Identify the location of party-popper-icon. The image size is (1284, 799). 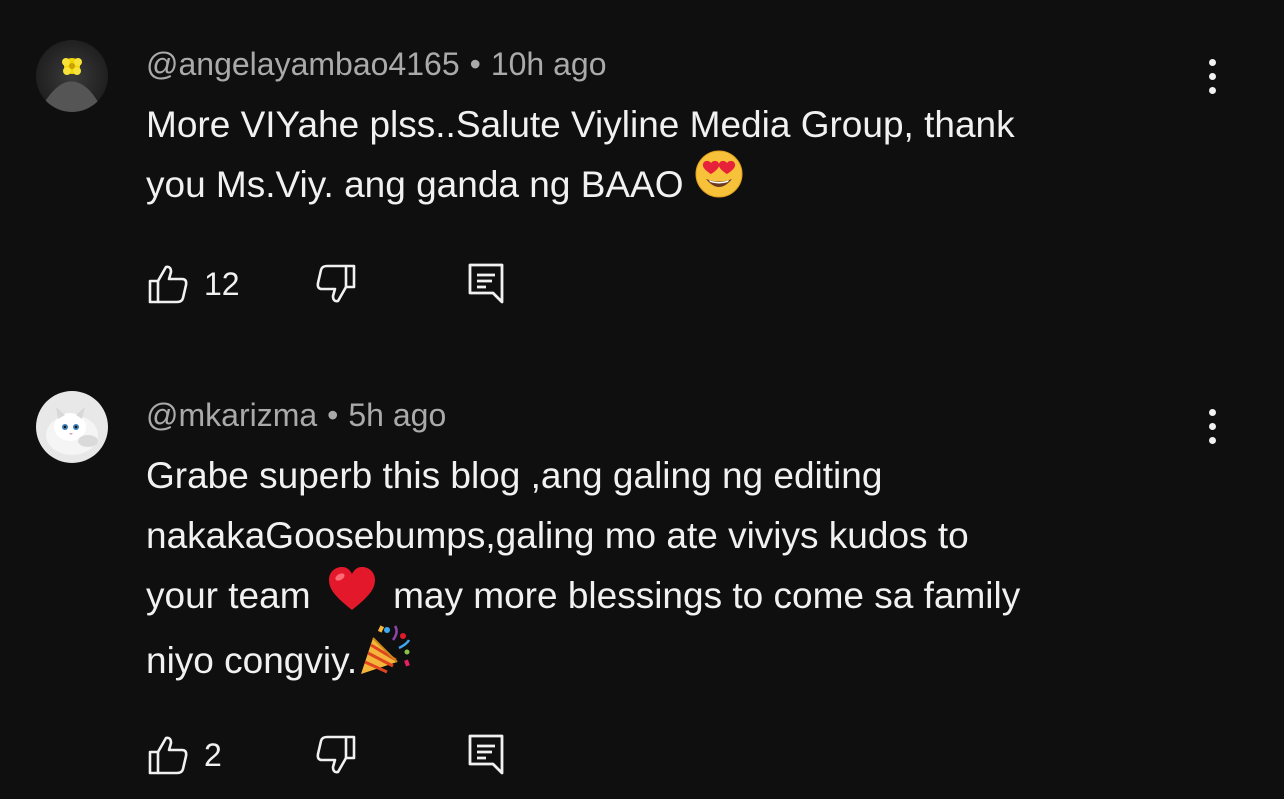
(385, 659).